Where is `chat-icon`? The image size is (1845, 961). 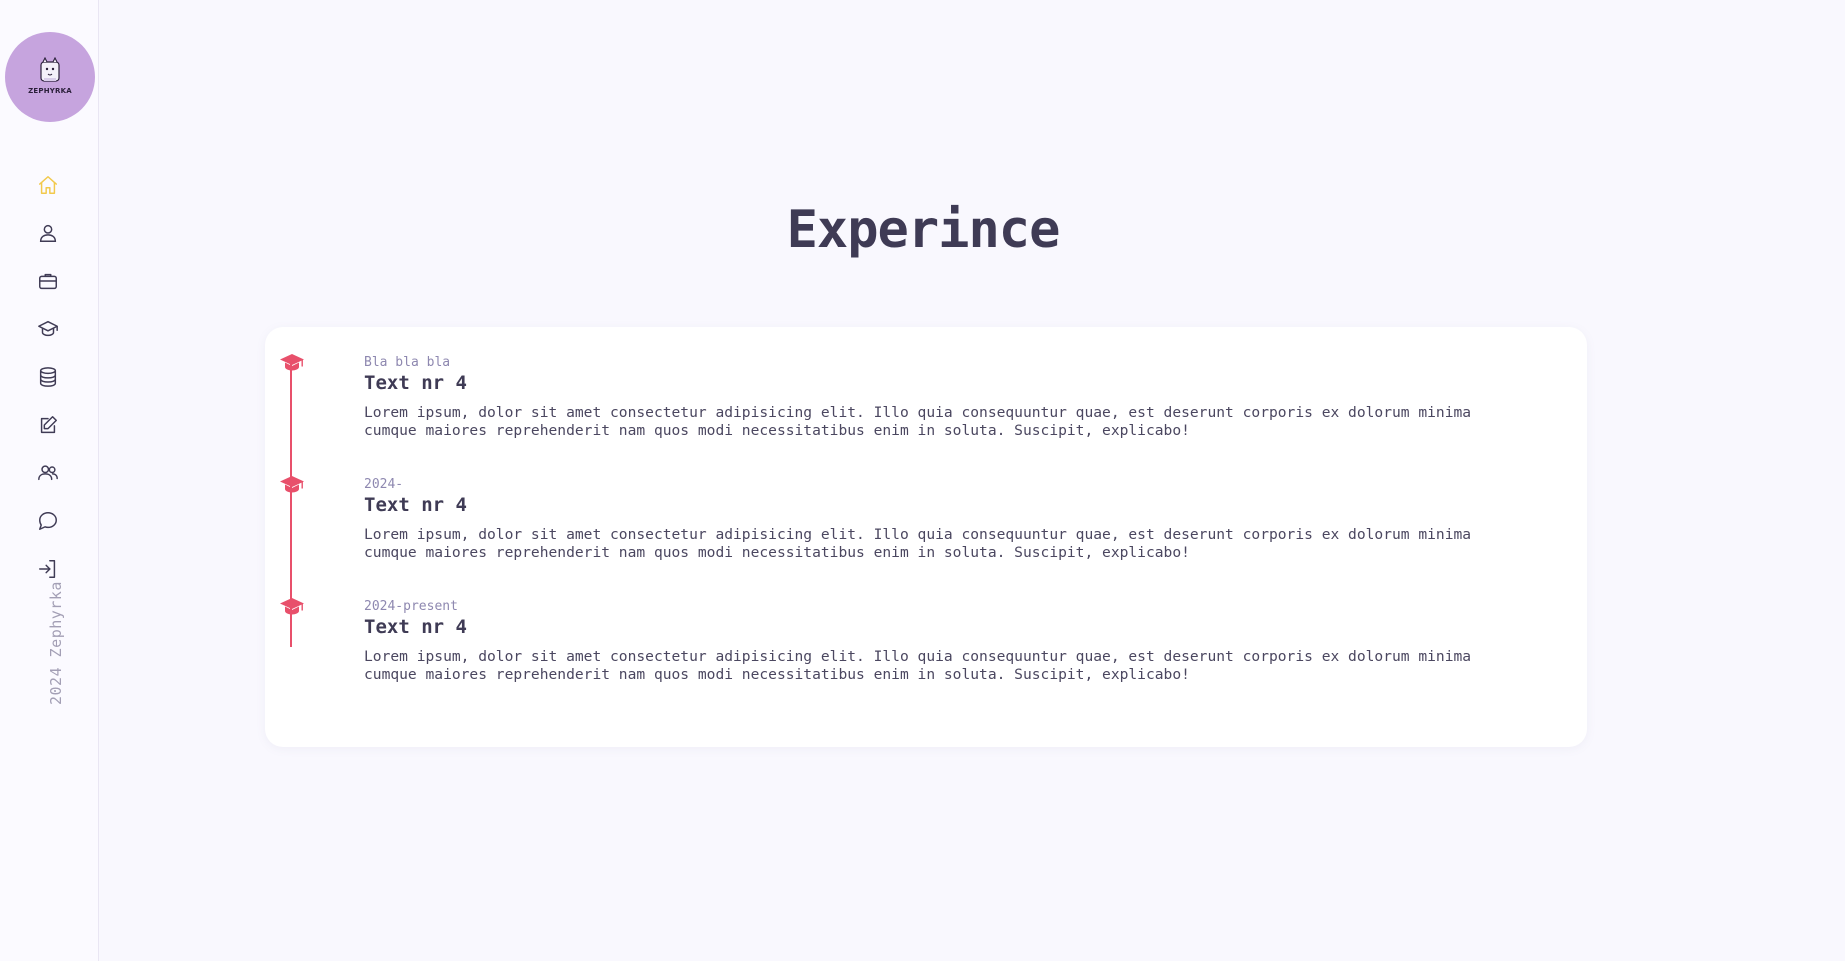 chat-icon is located at coordinates (48, 521).